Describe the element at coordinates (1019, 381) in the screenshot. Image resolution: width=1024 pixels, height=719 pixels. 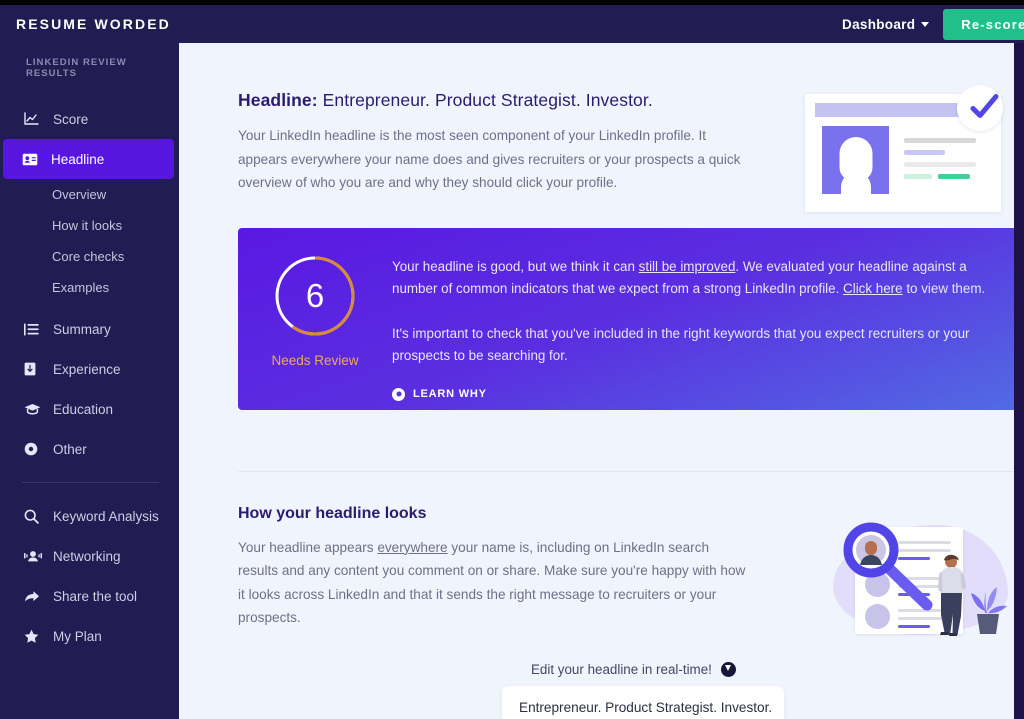
I see `right-page-gutter` at that location.